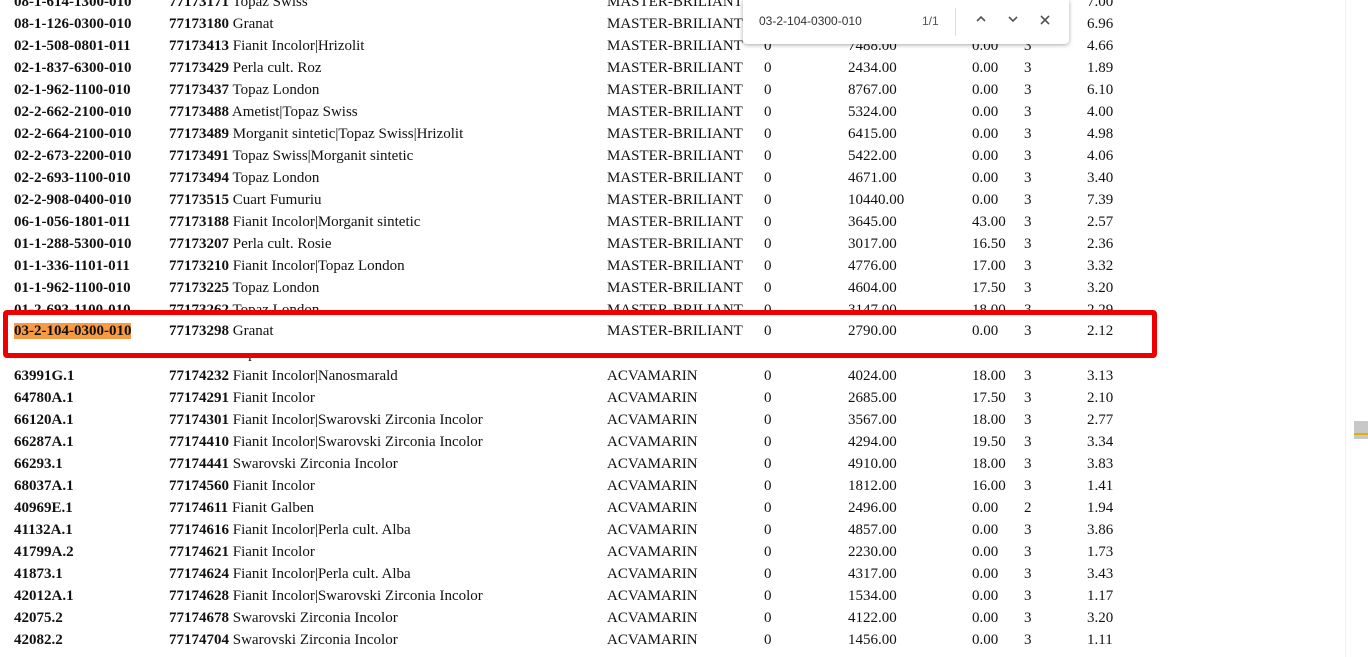  Describe the element at coordinates (1100, 46) in the screenshot. I see `row-weight: 4.66` at that location.